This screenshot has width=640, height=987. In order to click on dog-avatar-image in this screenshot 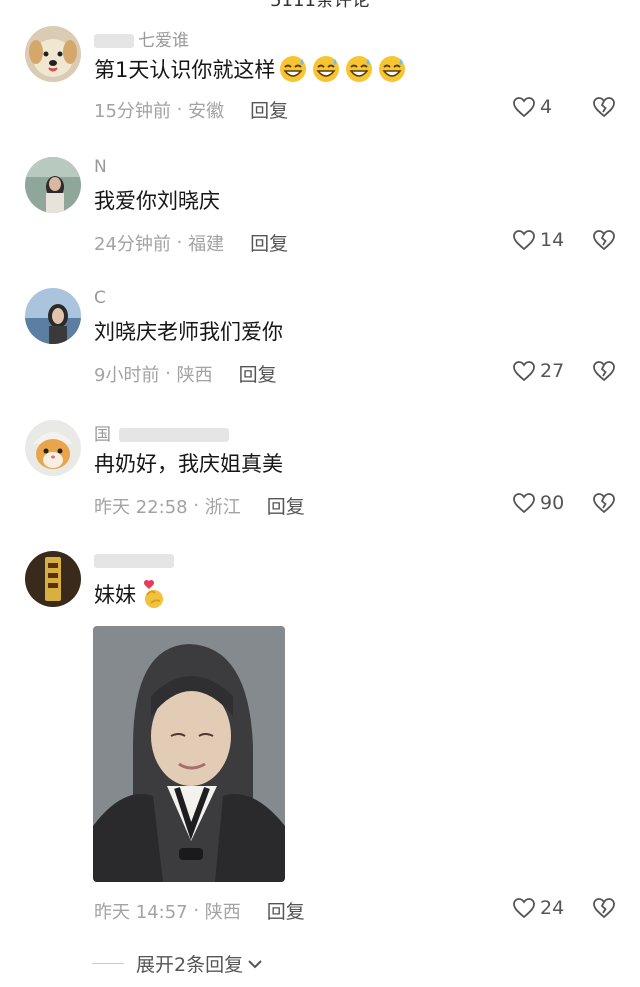, I will do `click(53, 54)`.